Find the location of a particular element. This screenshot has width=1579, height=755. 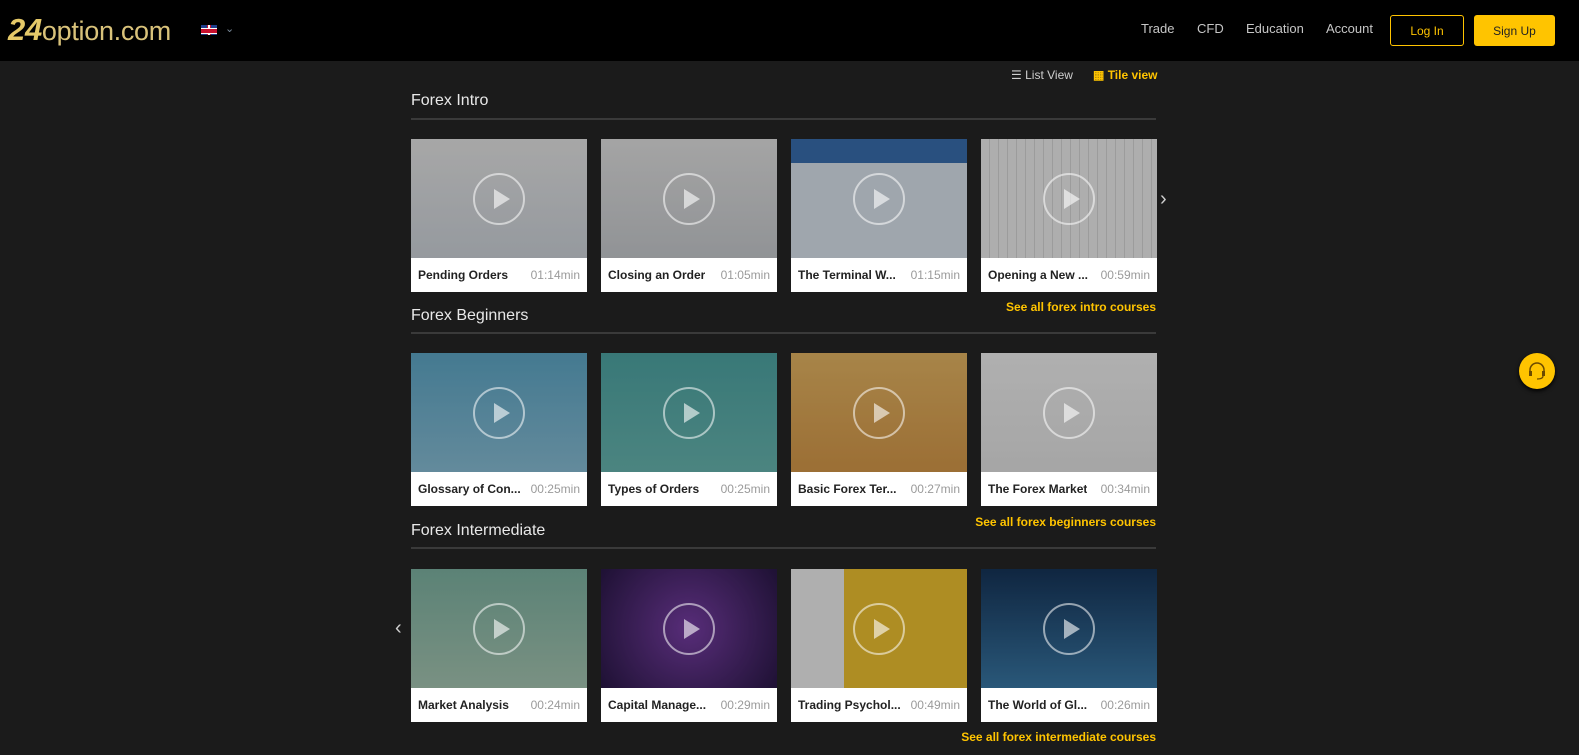

course-card: The Forex Market 00:34min is located at coordinates (1069, 429).